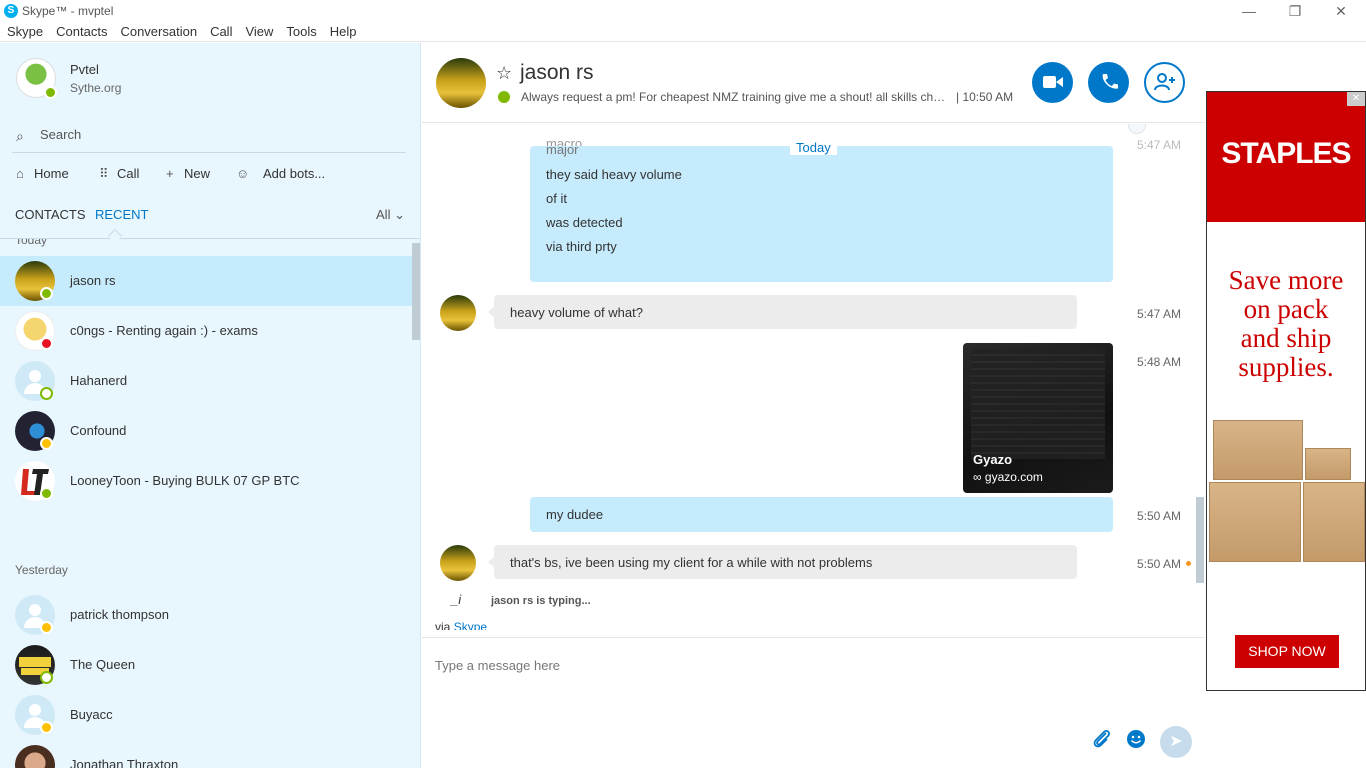 Image resolution: width=1366 pixels, height=768 pixels. I want to click on menu-contacts: Contacts, so click(81, 30).